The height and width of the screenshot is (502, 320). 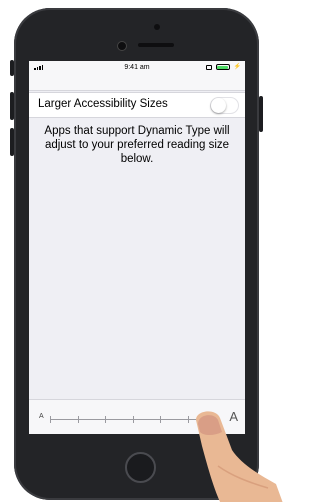 I want to click on battery-area: ⚡, so click(x=223, y=67).